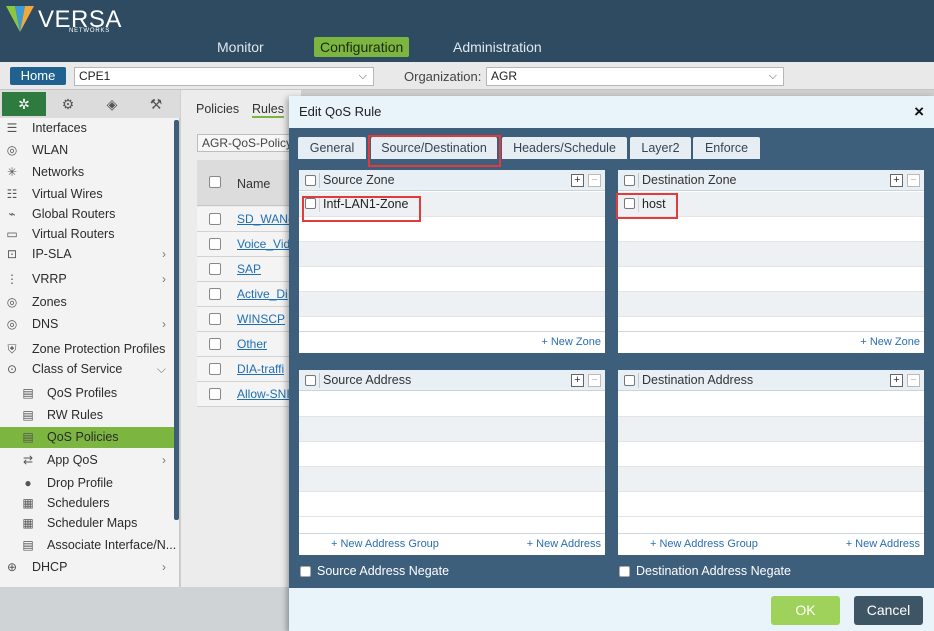  Describe the element at coordinates (87, 369) in the screenshot. I see `sidebar-item-class-of-service: ⊙ Class of Service ⌵` at that location.